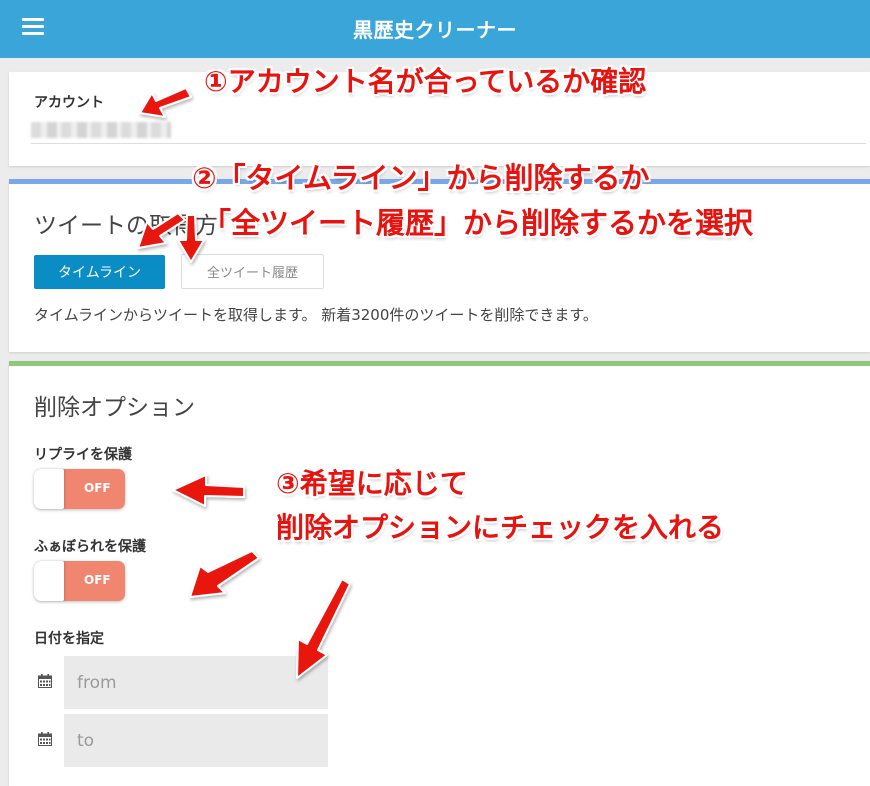  I want to click on tweet-source-title: ツイートの取得方, so click(126, 226).